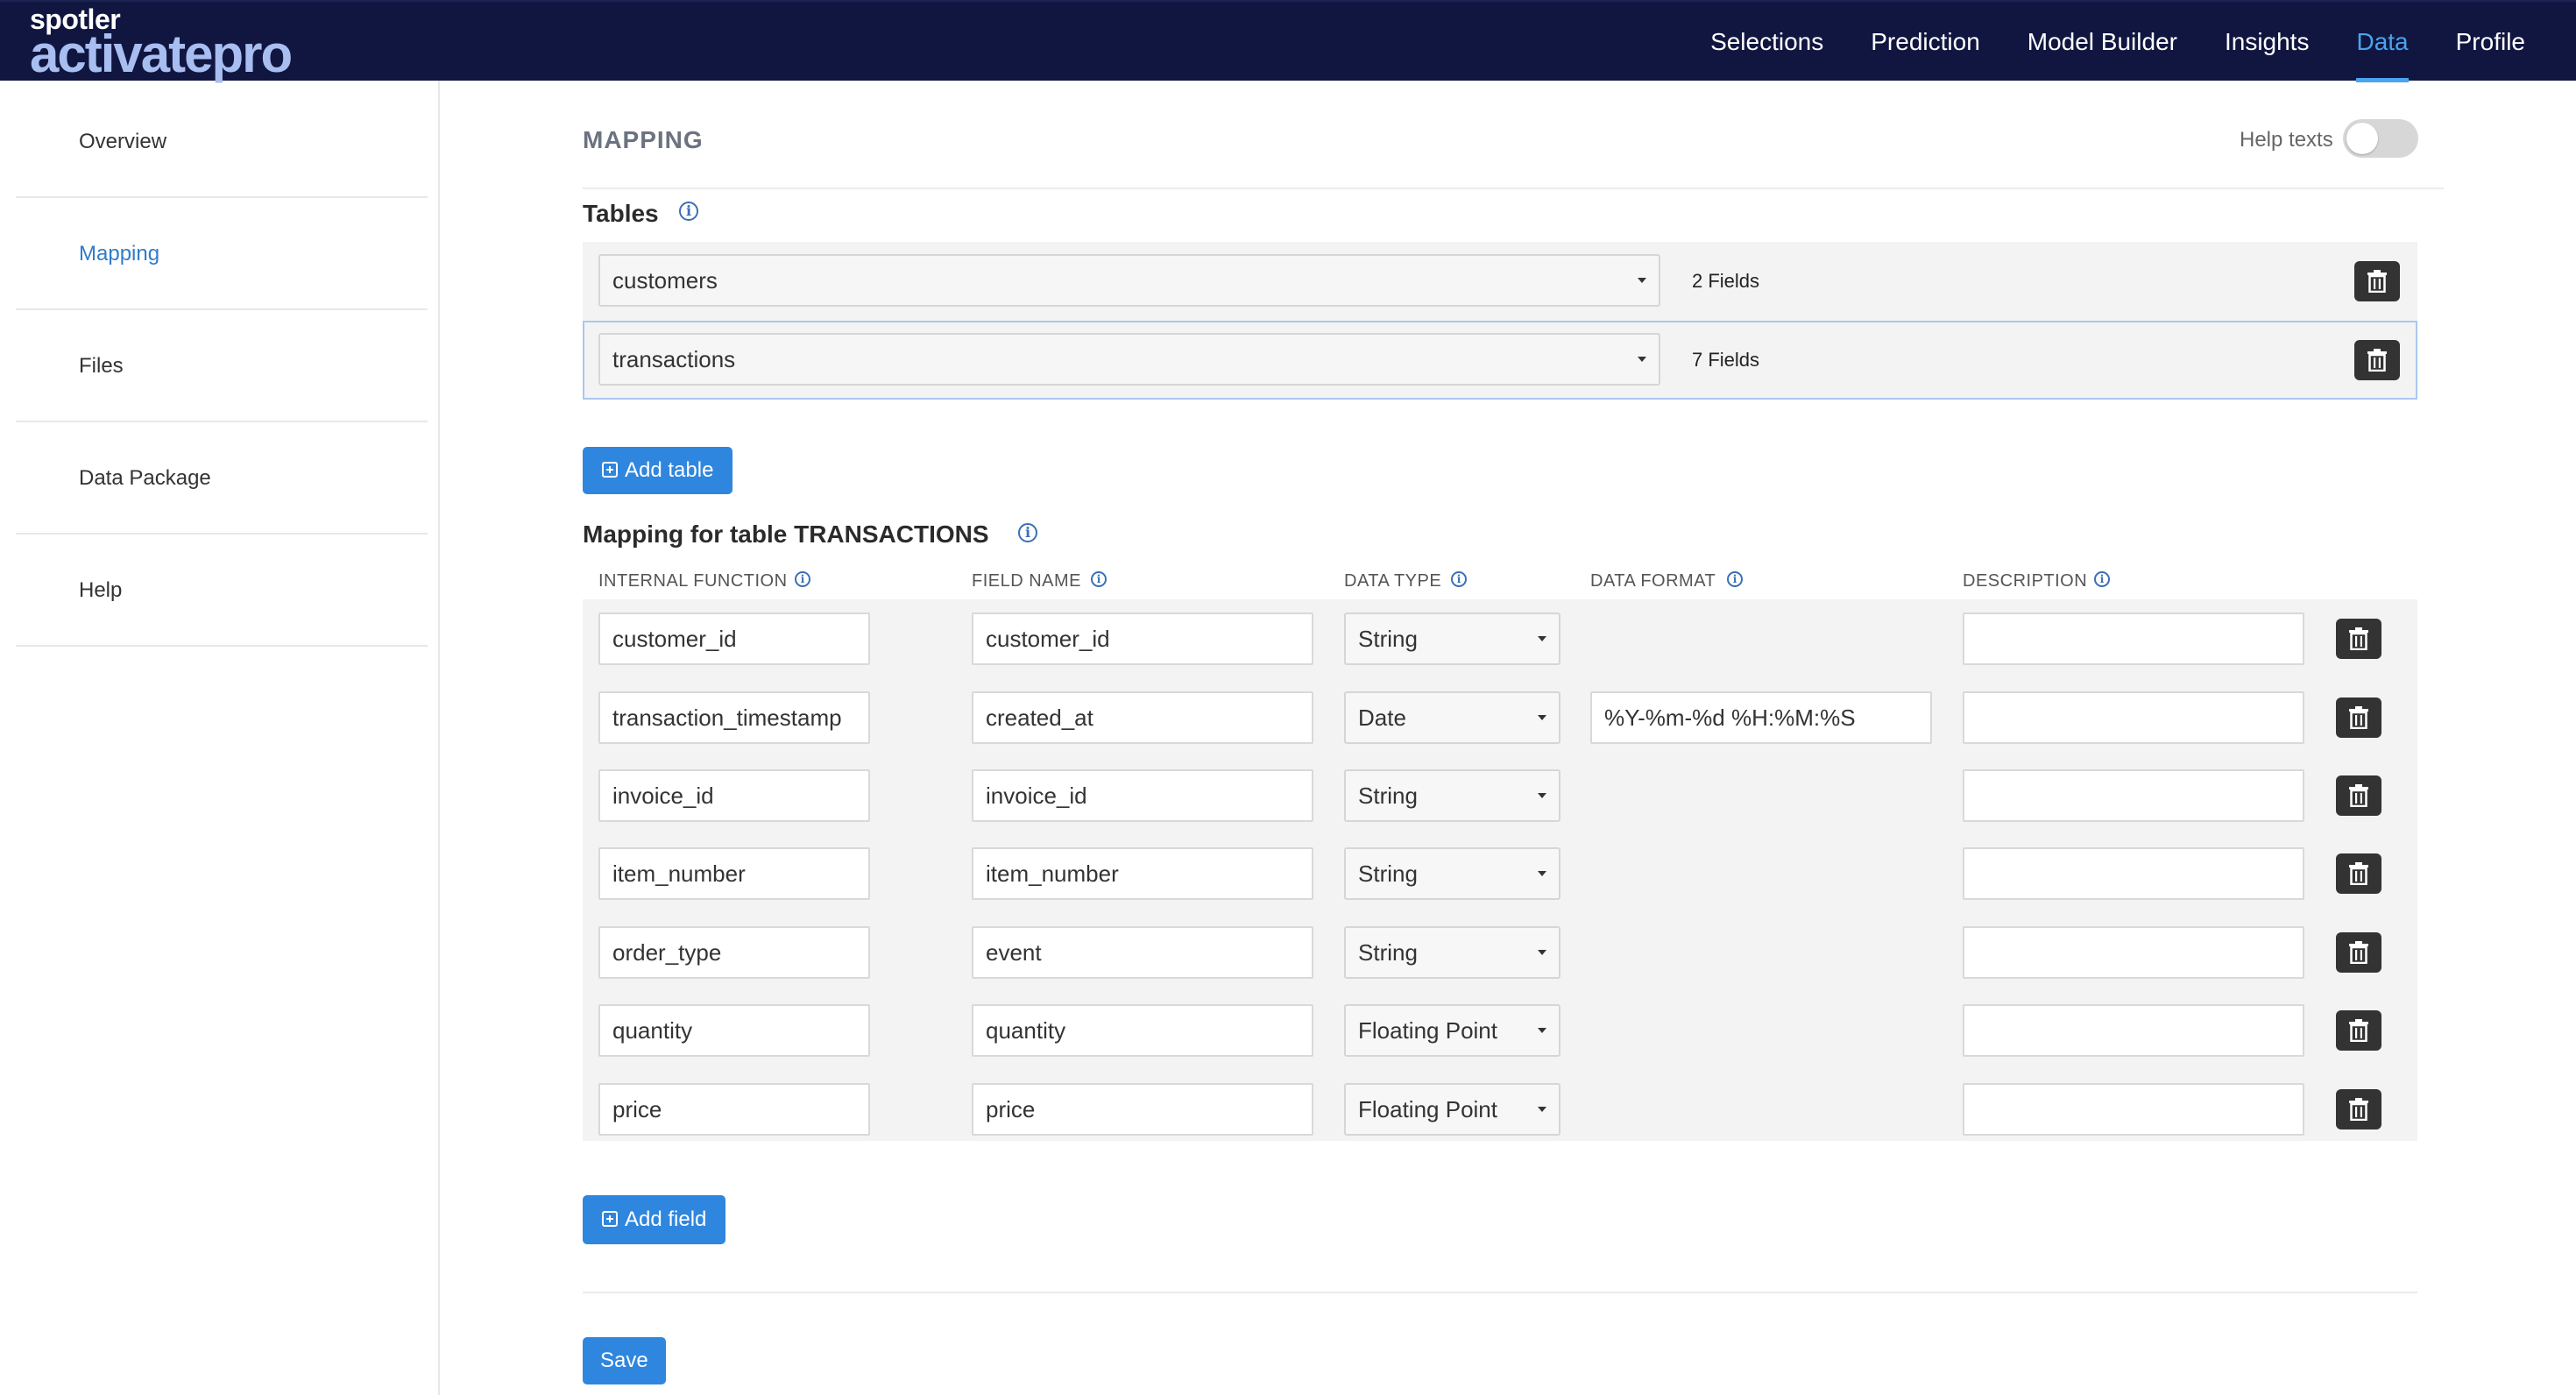 The image size is (2576, 1395). I want to click on fields-count: 2 Fields, so click(1726, 281).